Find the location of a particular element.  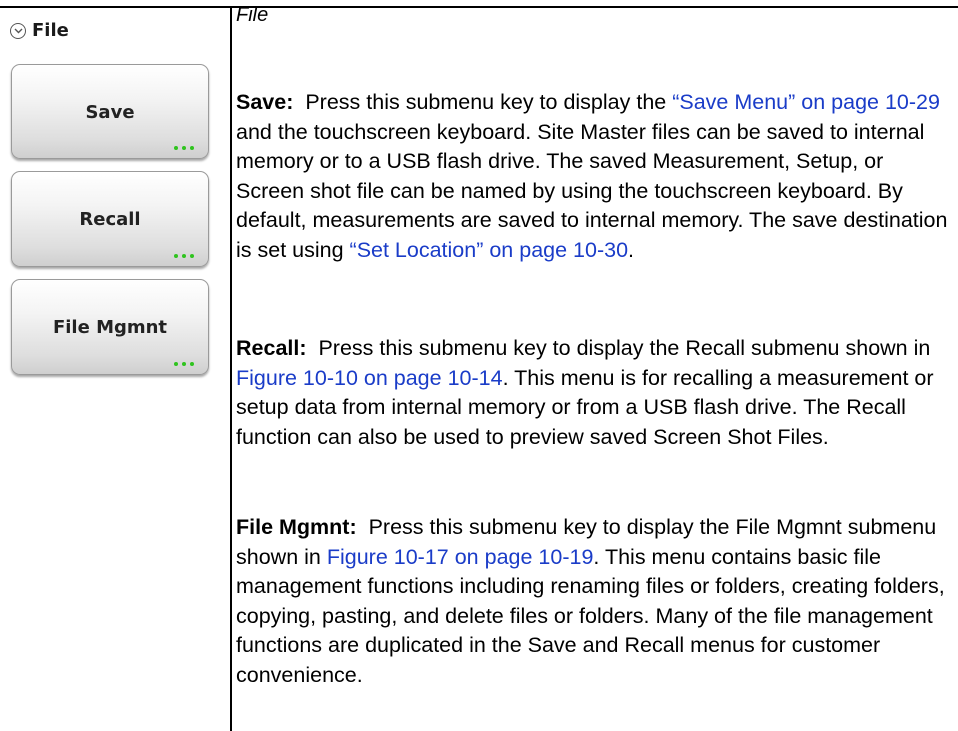

file-mgmnt-term: File Mgmnt: is located at coordinates (296, 527).